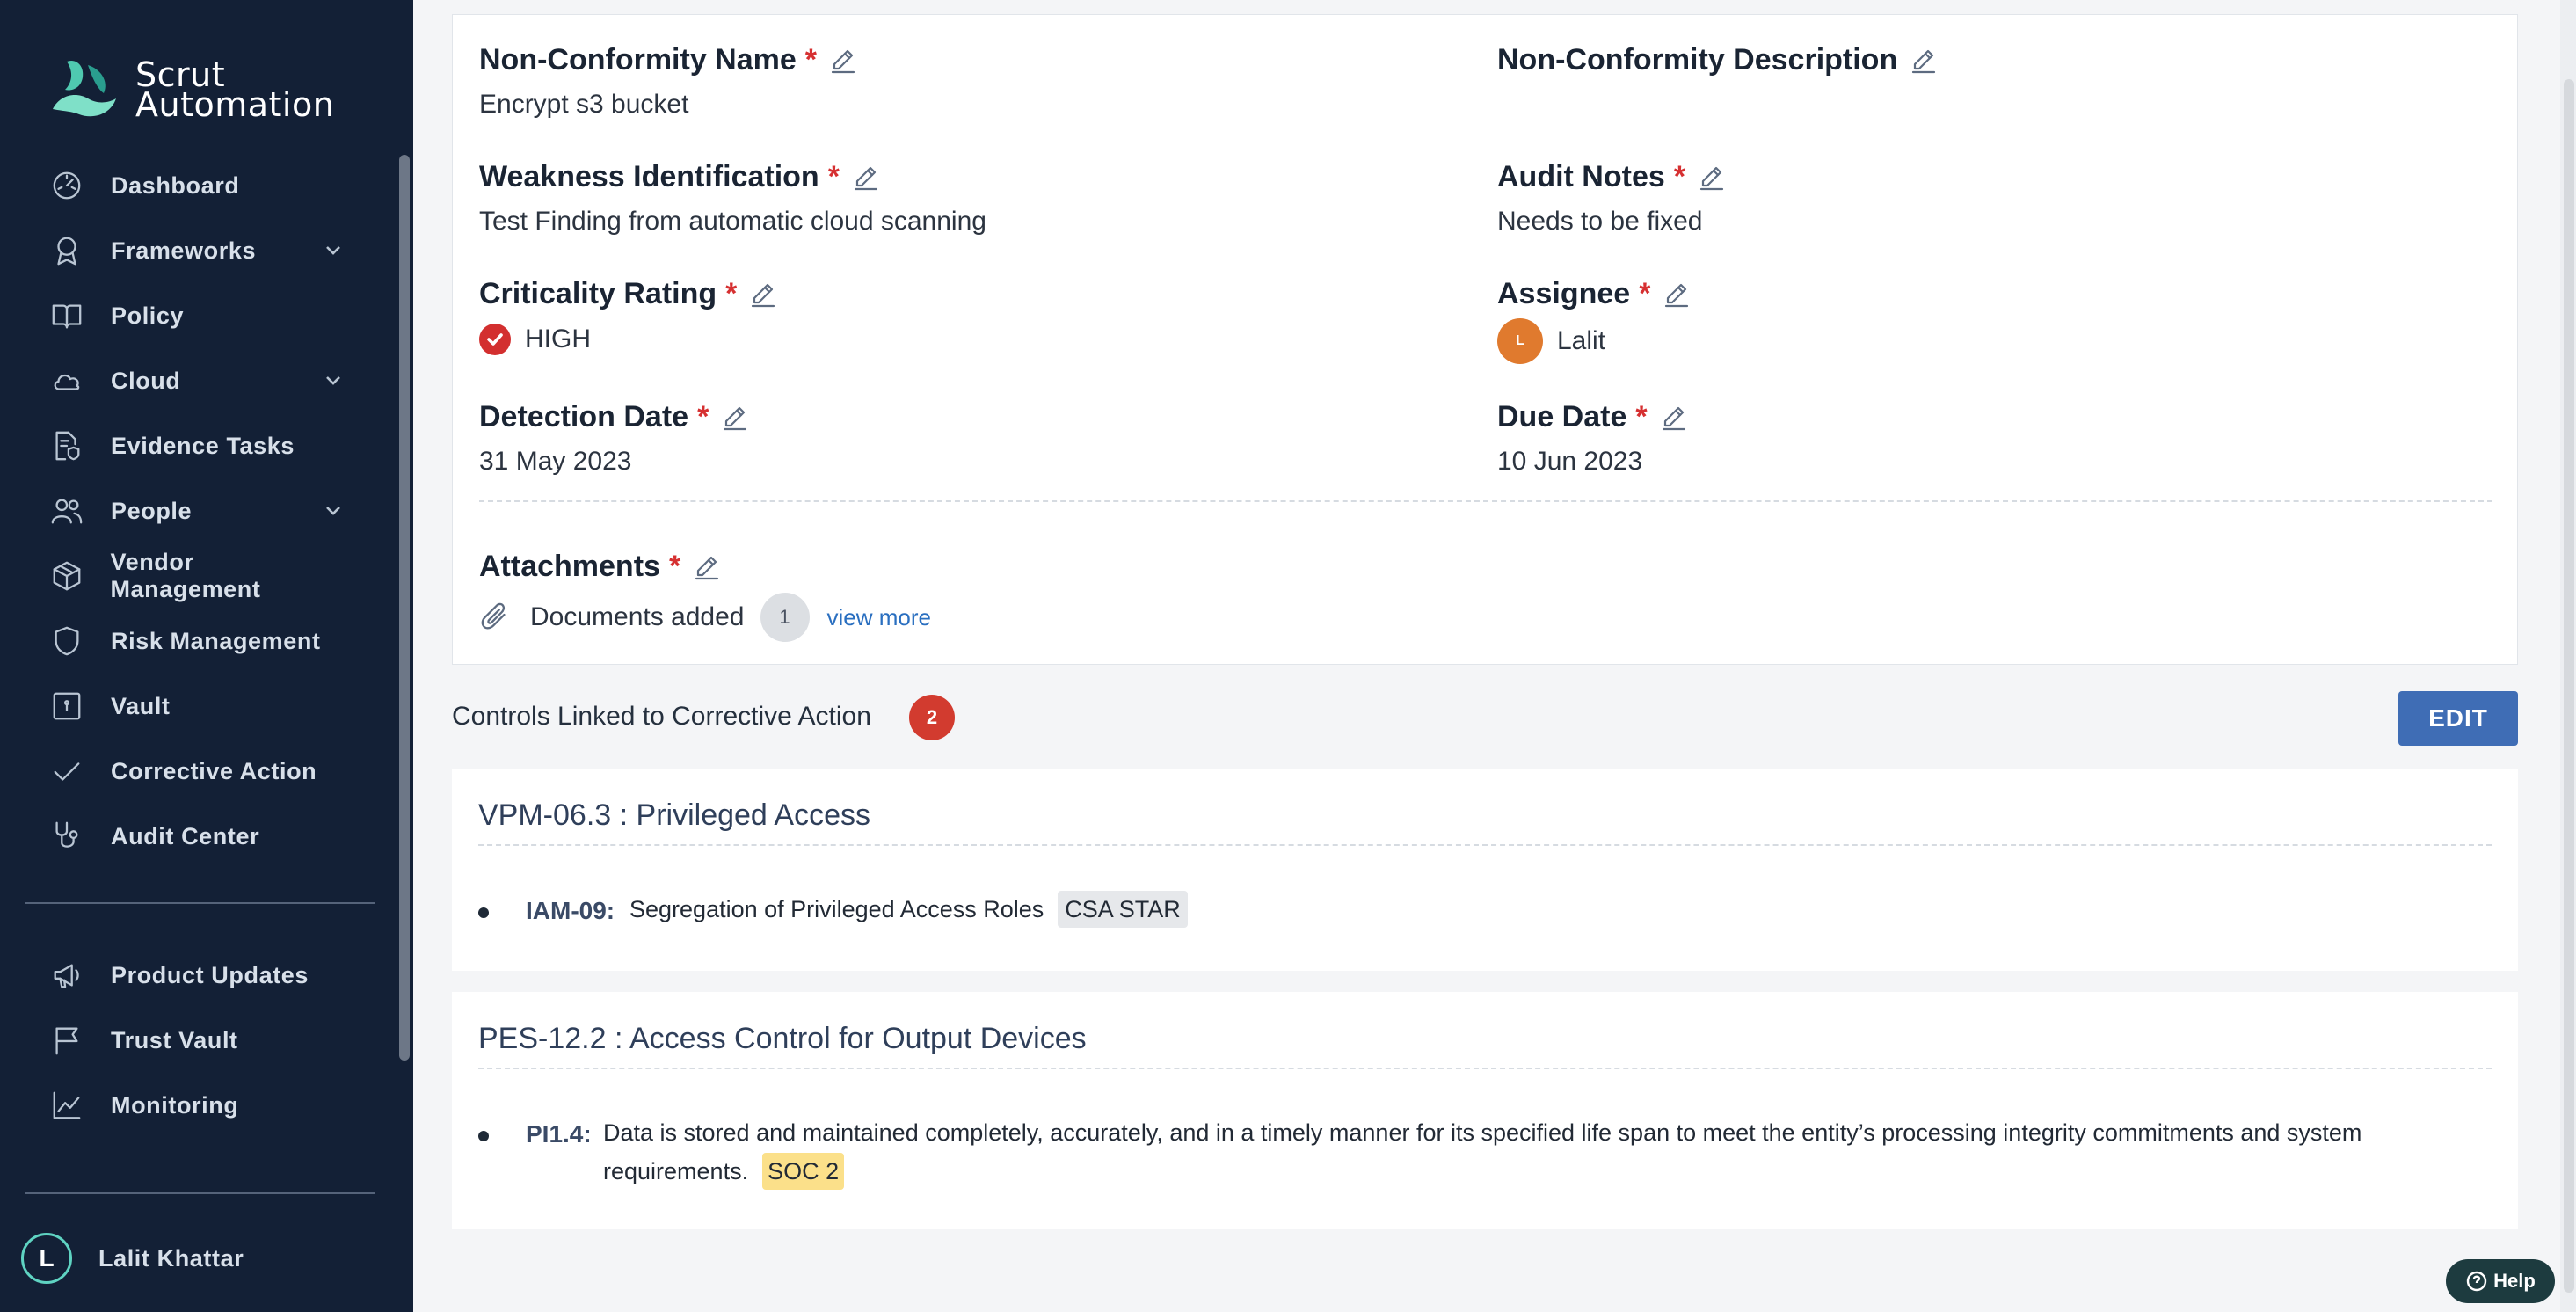 This screenshot has height=1312, width=2576. I want to click on sidebar-item-policy: Policy, so click(198, 316).